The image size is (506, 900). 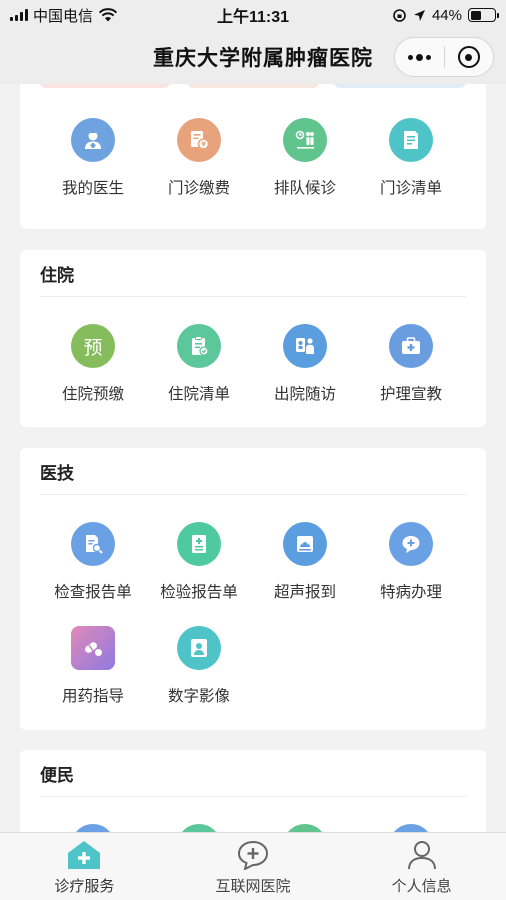 I want to click on digital-imaging-item: 数字影像, so click(x=199, y=666).